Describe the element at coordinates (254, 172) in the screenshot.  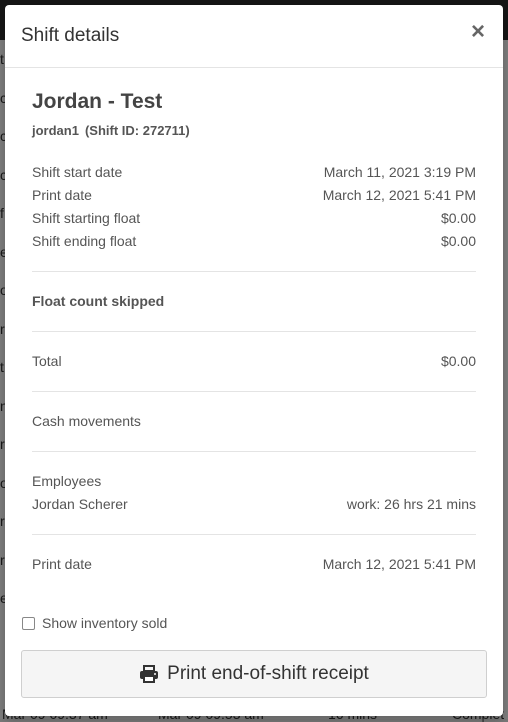
I see `detail-row: Shift start date March 11, 2021 3:19 PM` at that location.